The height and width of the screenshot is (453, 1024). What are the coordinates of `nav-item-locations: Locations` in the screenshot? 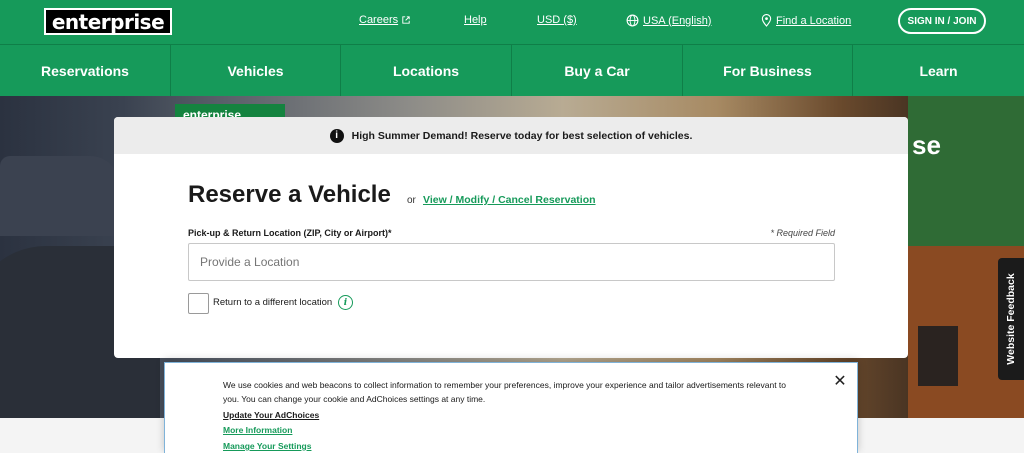 It's located at (426, 71).